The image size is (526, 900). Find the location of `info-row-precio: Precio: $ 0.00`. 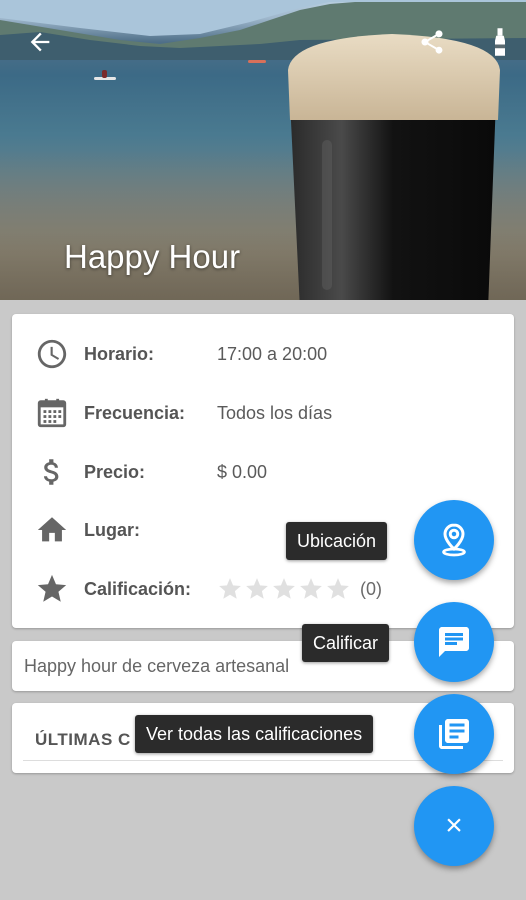

info-row-precio: Precio: $ 0.00 is located at coordinates (263, 472).